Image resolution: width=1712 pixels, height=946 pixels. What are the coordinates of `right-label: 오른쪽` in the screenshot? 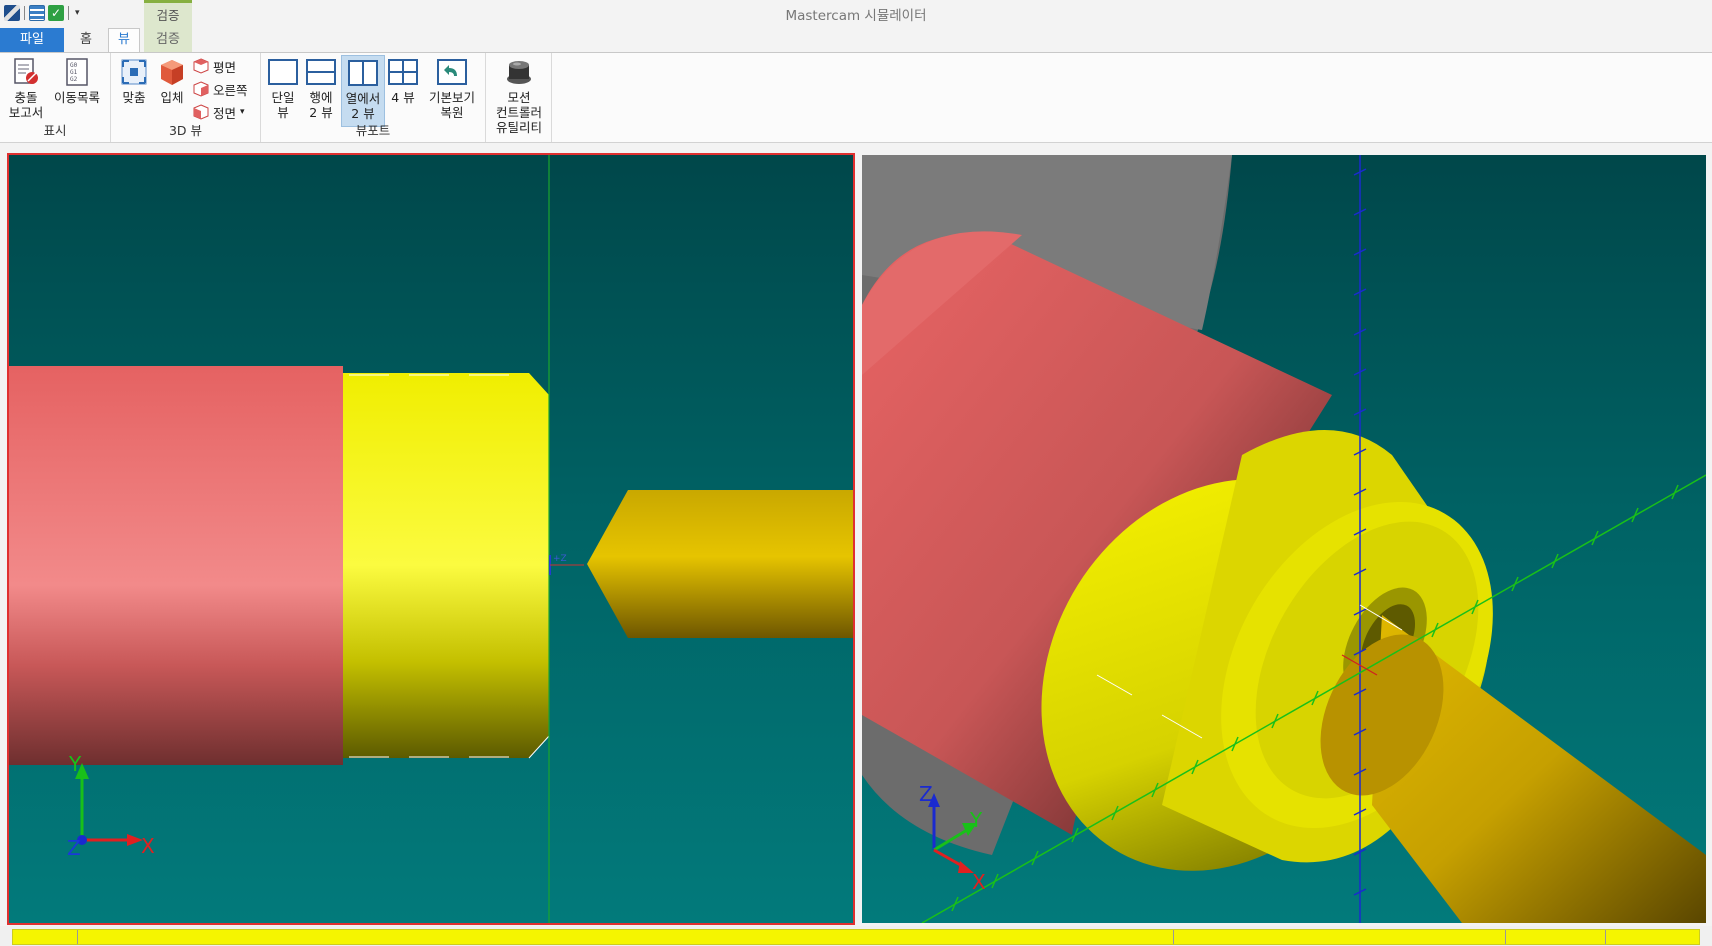 It's located at (230, 90).